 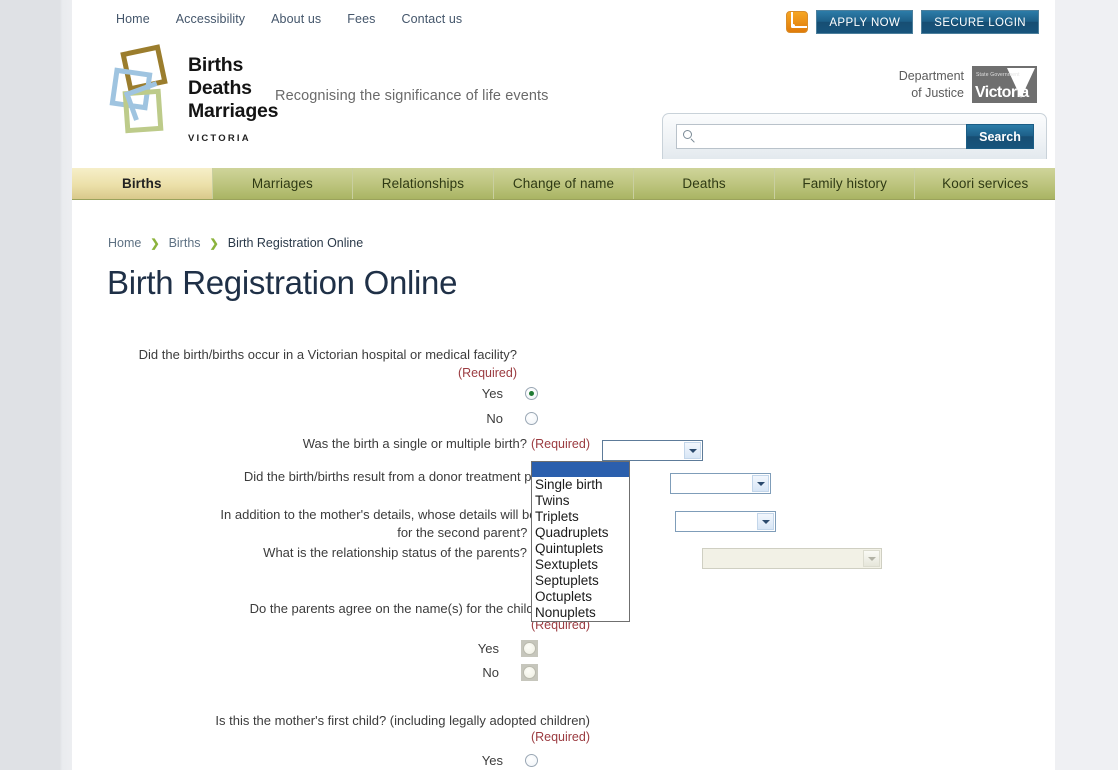 What do you see at coordinates (931, 75) in the screenshot?
I see `department-line-1: Department` at bounding box center [931, 75].